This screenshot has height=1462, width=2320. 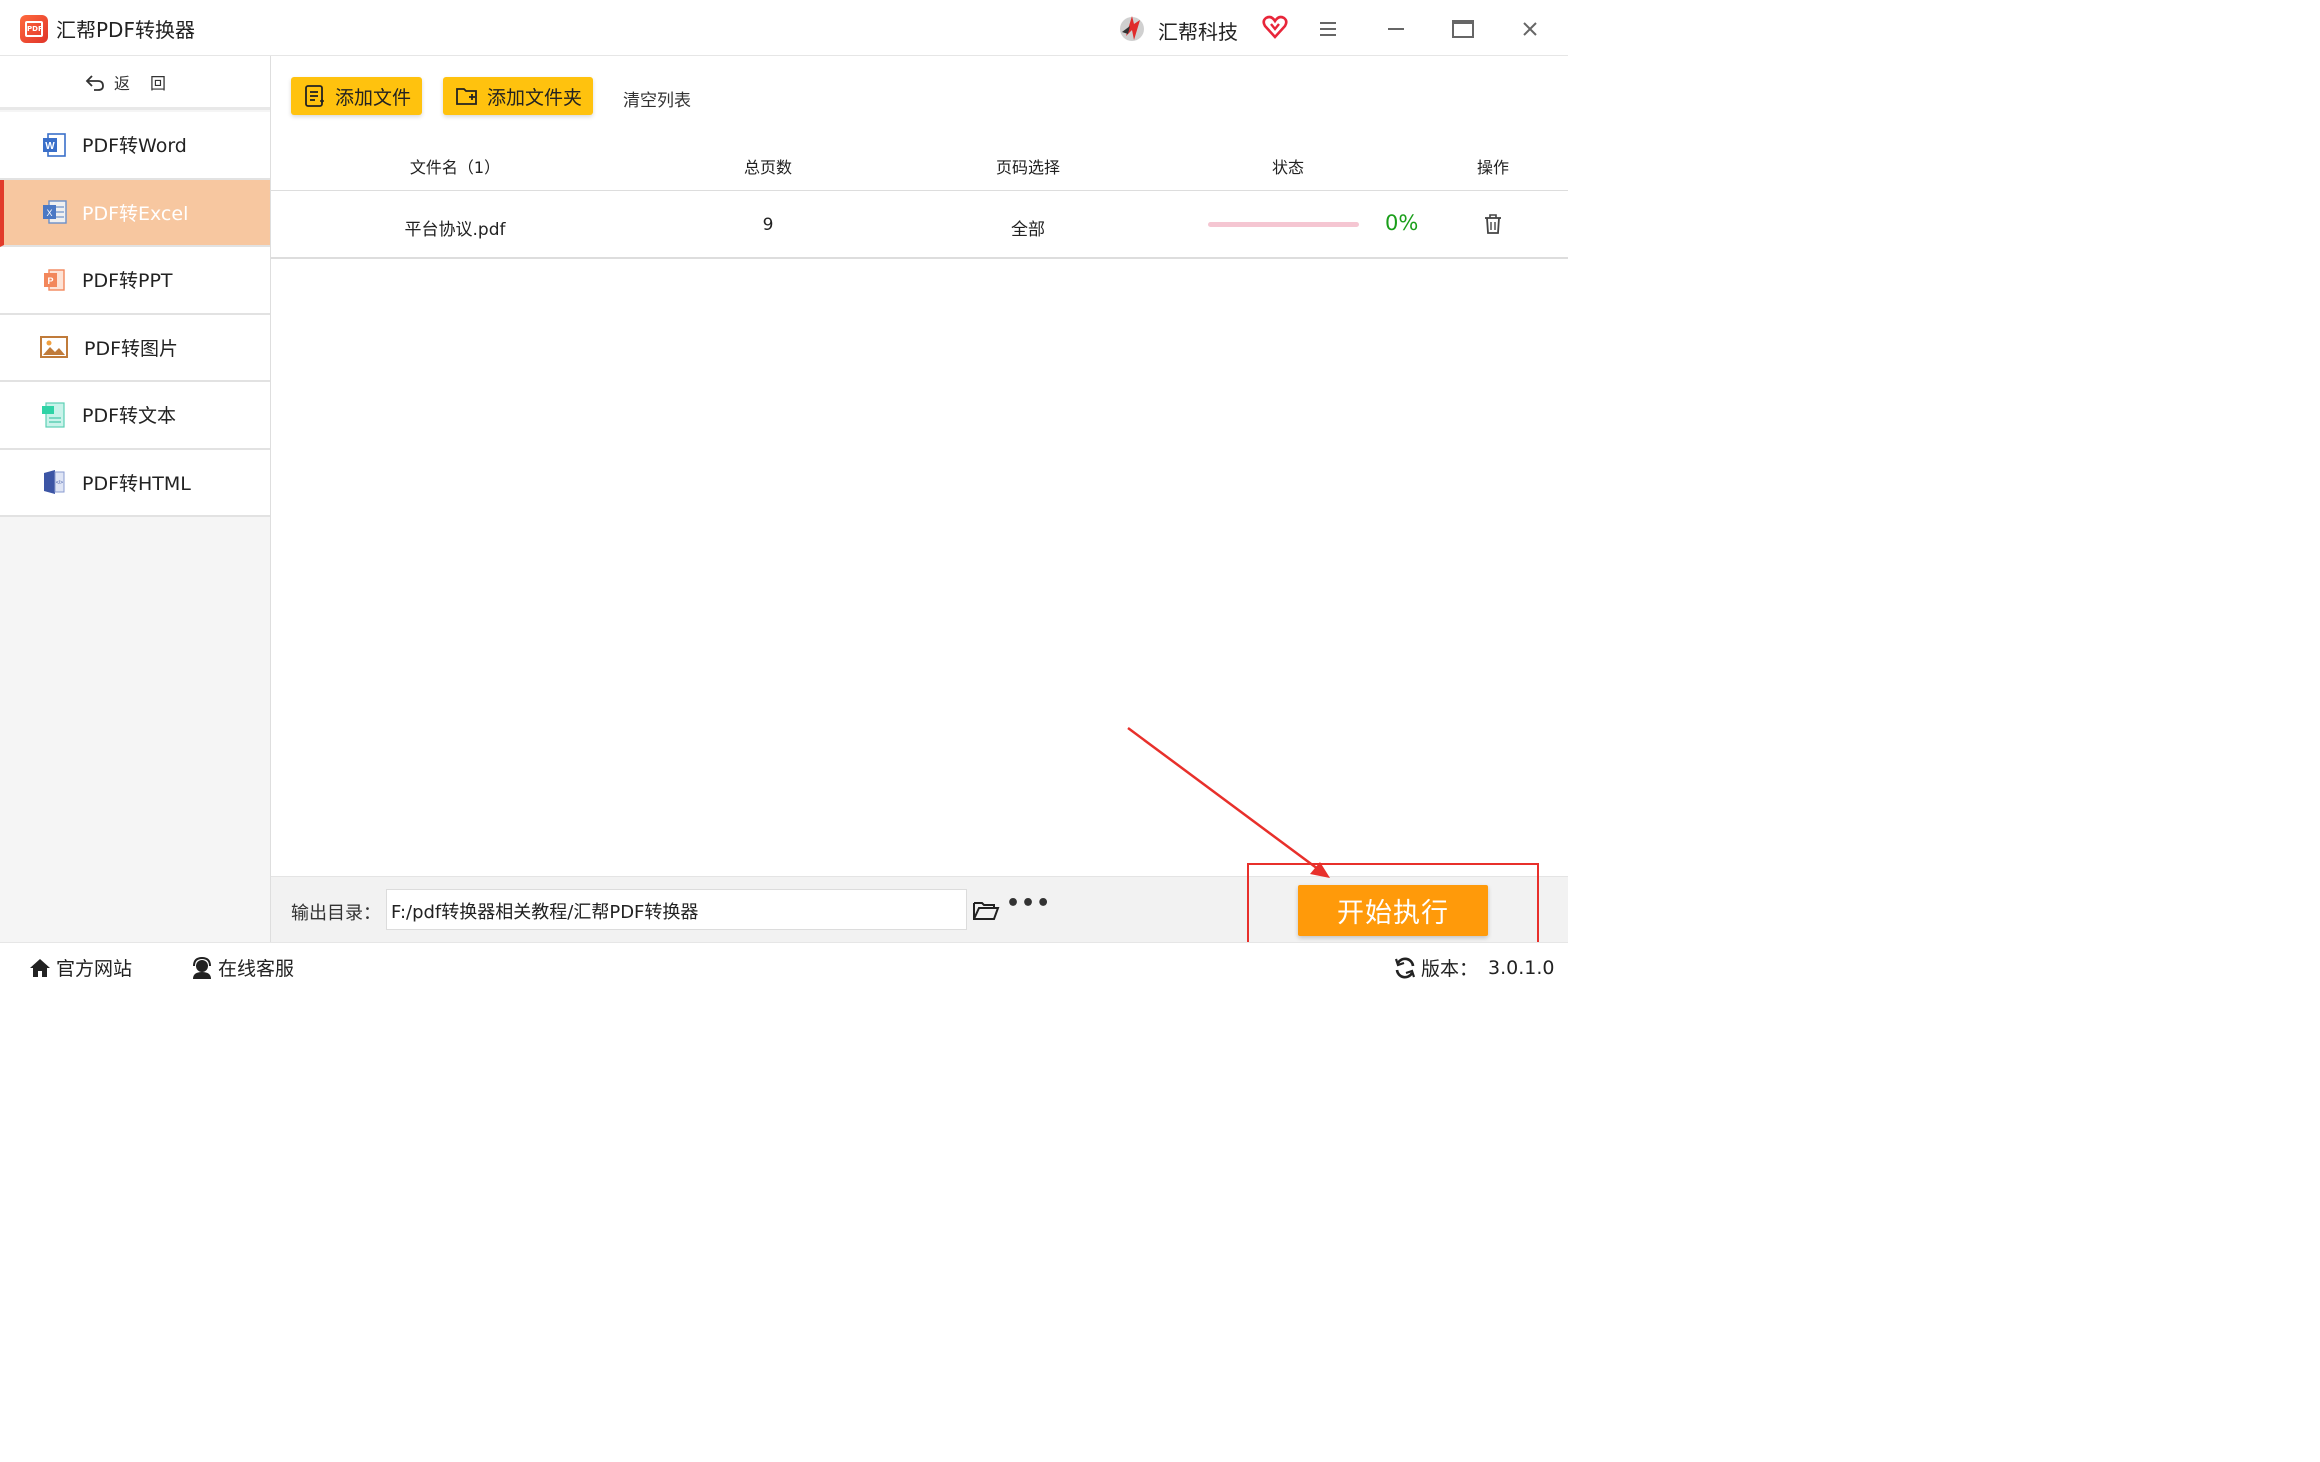 What do you see at coordinates (1393, 906) in the screenshot?
I see `highlight-box` at bounding box center [1393, 906].